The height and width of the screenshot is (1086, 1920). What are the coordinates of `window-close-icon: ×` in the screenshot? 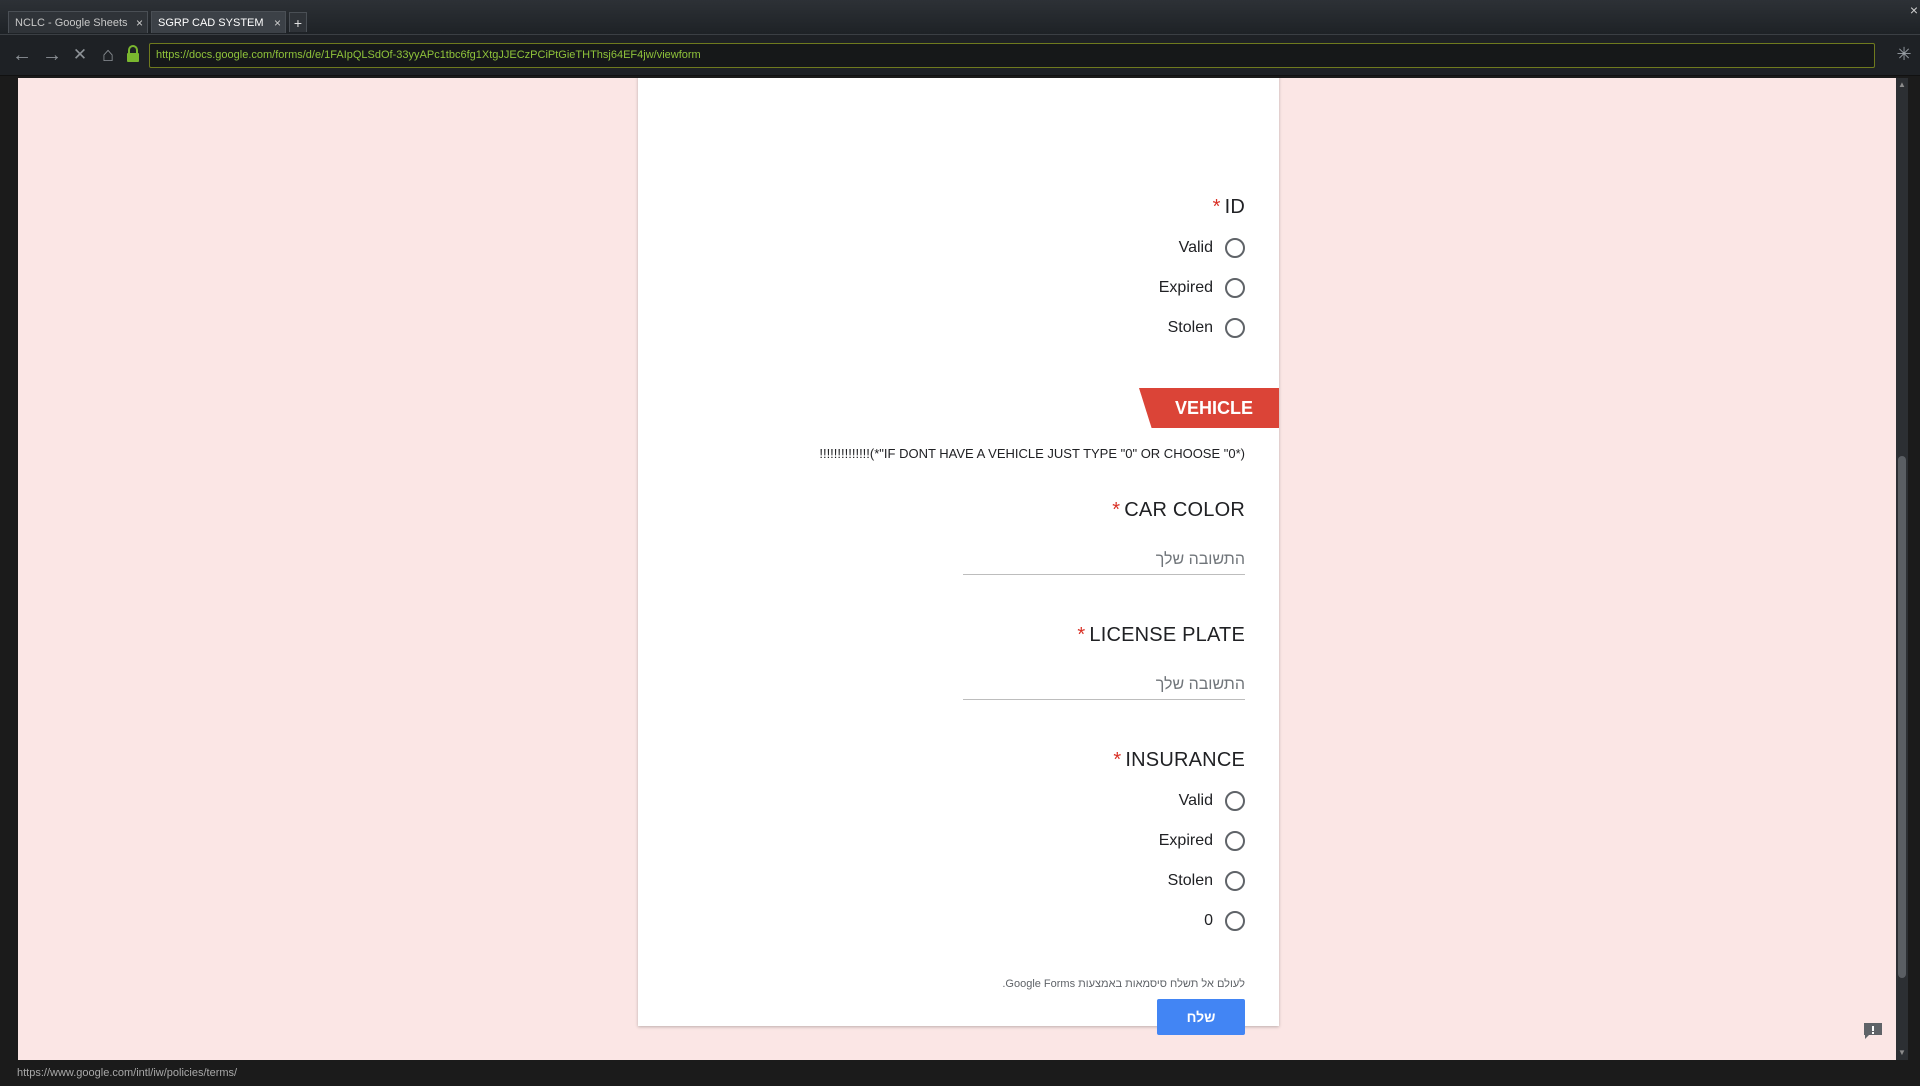 It's located at (1914, 10).